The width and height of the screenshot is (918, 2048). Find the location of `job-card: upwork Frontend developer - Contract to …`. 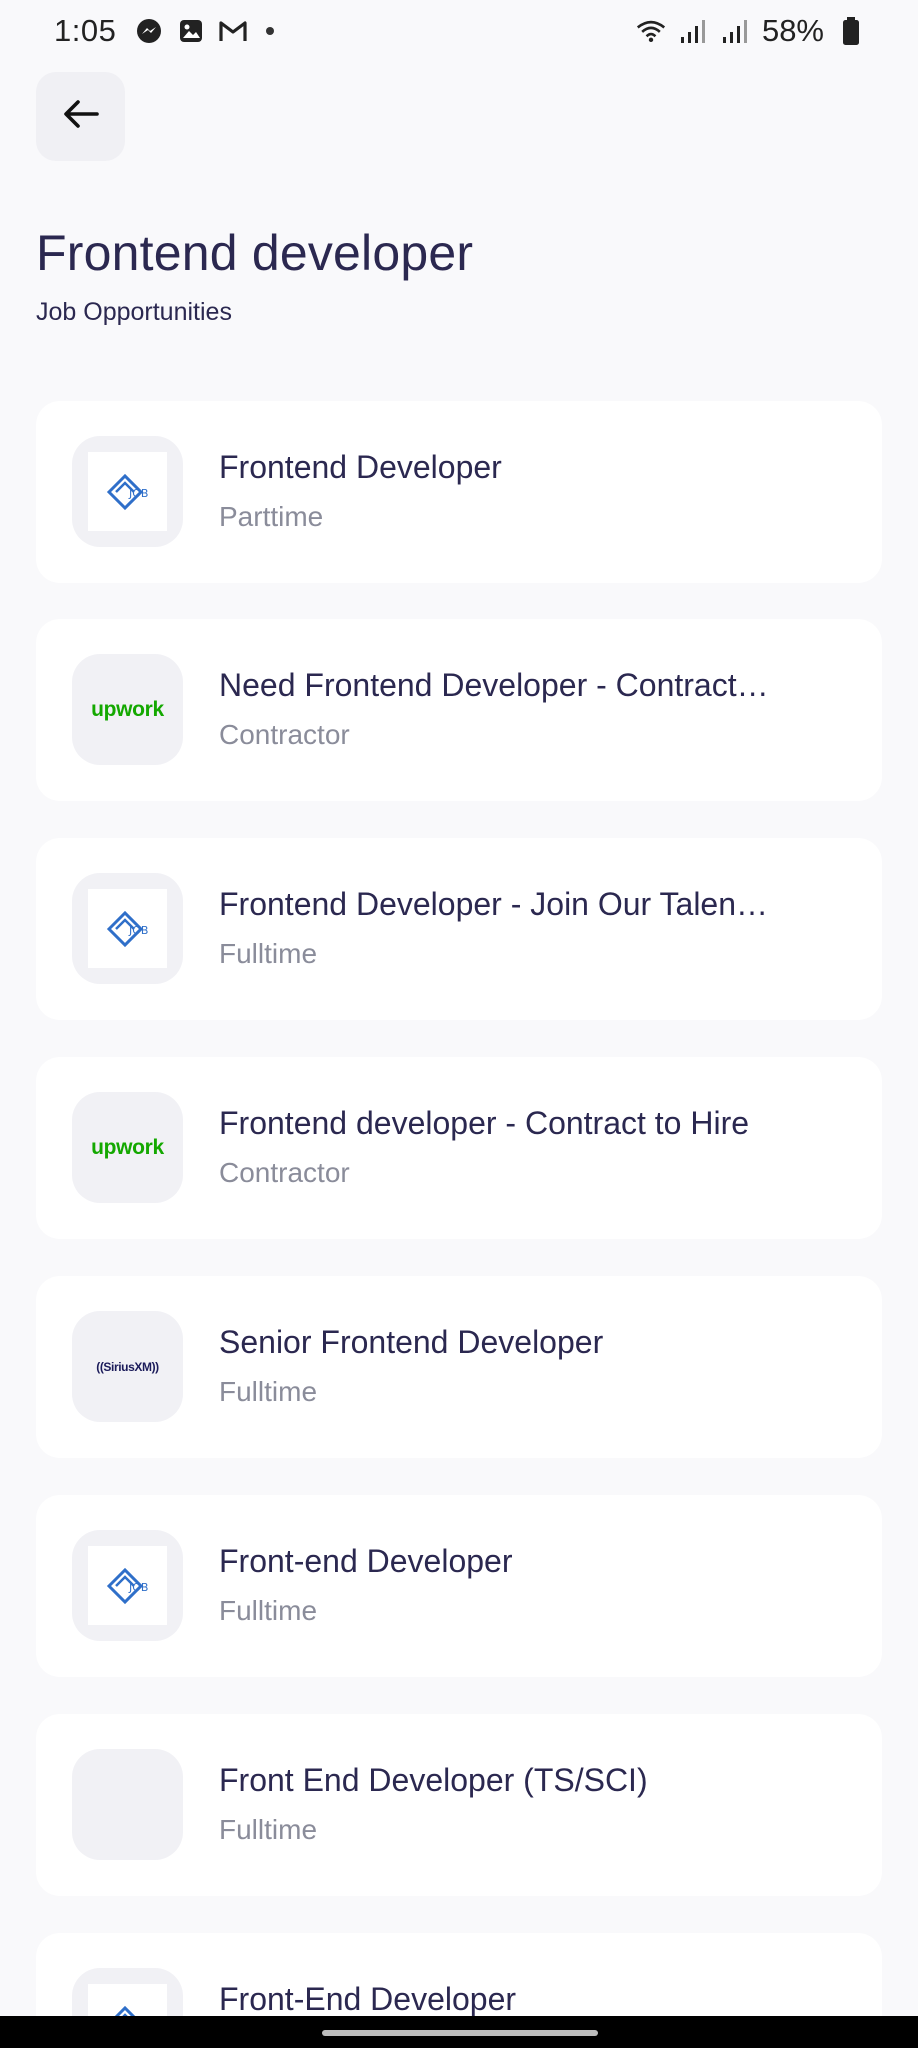

job-card: upwork Frontend developer - Contract to … is located at coordinates (459, 1148).